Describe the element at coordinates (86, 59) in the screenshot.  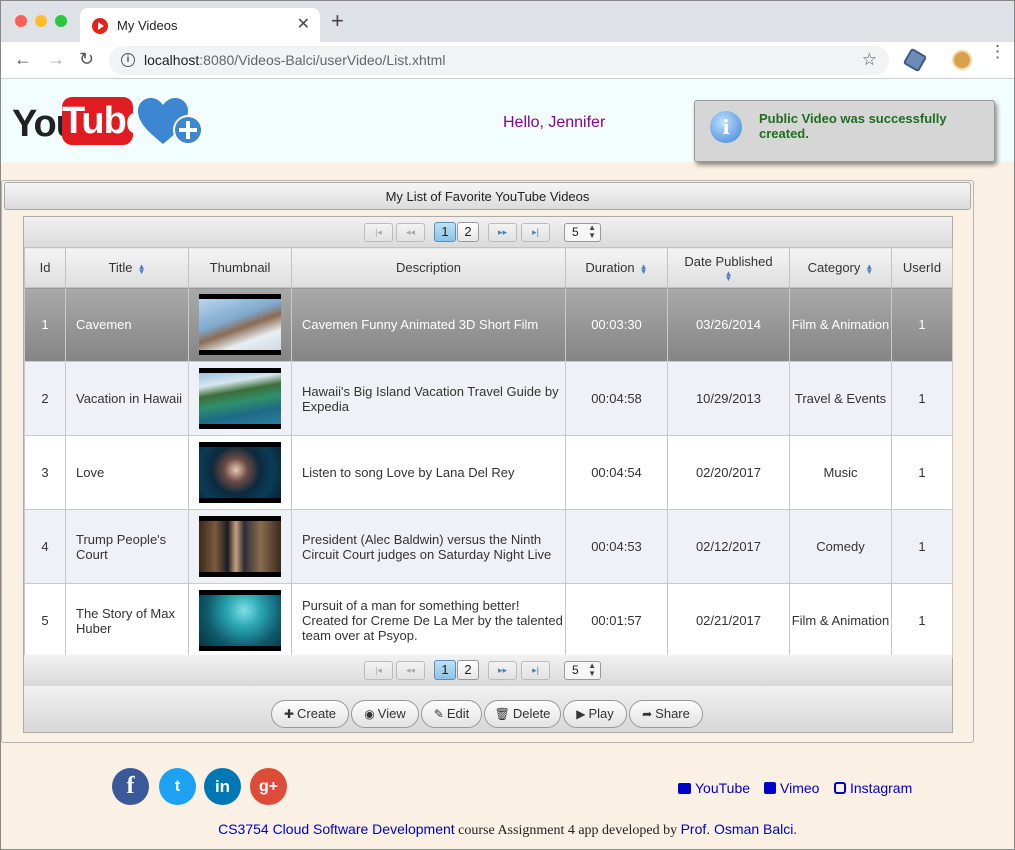
I see `reload-icon: ↻` at that location.